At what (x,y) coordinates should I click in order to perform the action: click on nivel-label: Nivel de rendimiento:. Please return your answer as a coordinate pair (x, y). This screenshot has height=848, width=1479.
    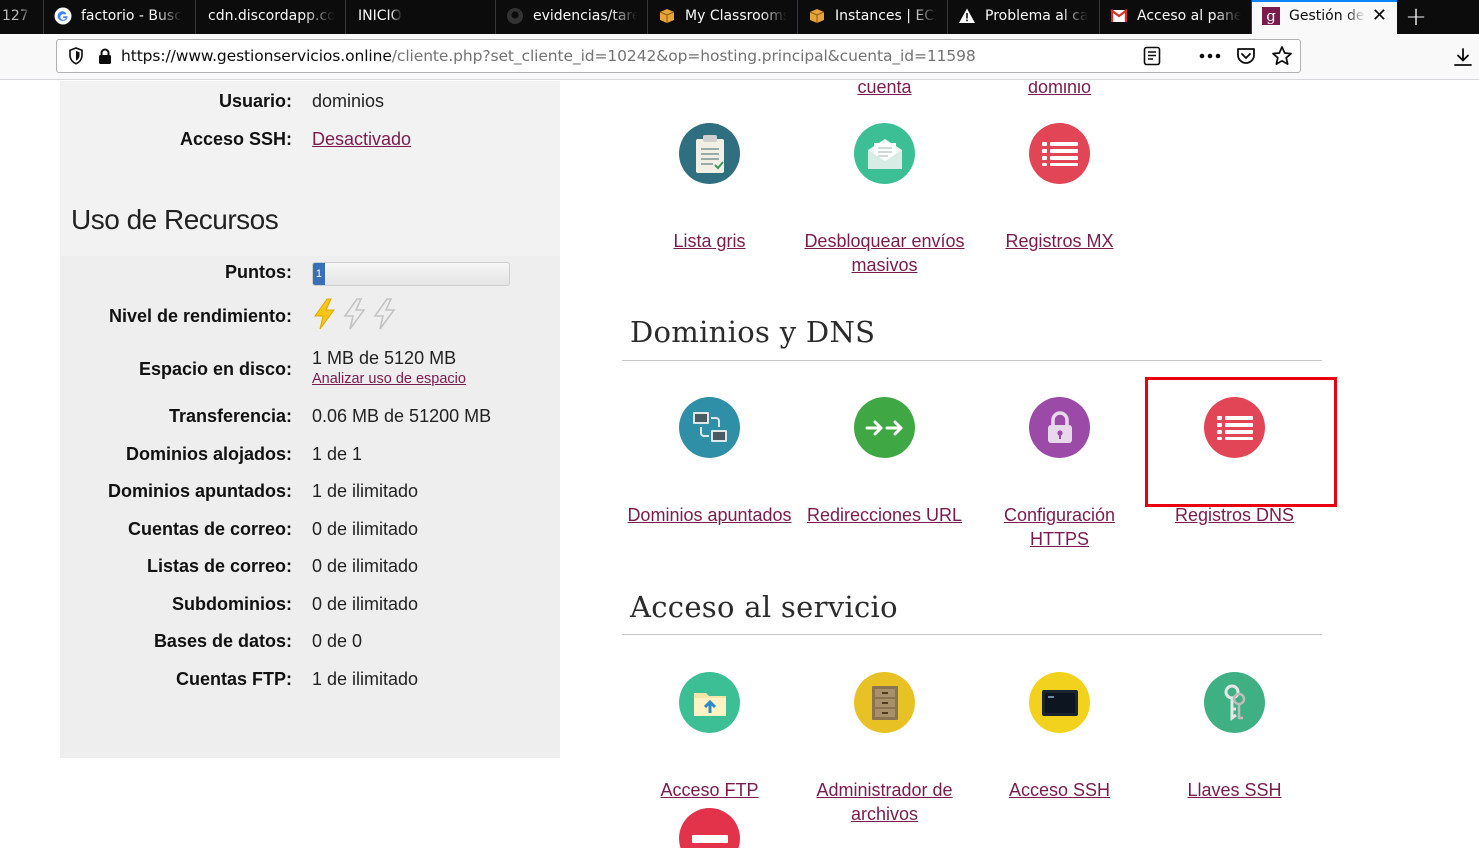
    Looking at the image, I should click on (200, 316).